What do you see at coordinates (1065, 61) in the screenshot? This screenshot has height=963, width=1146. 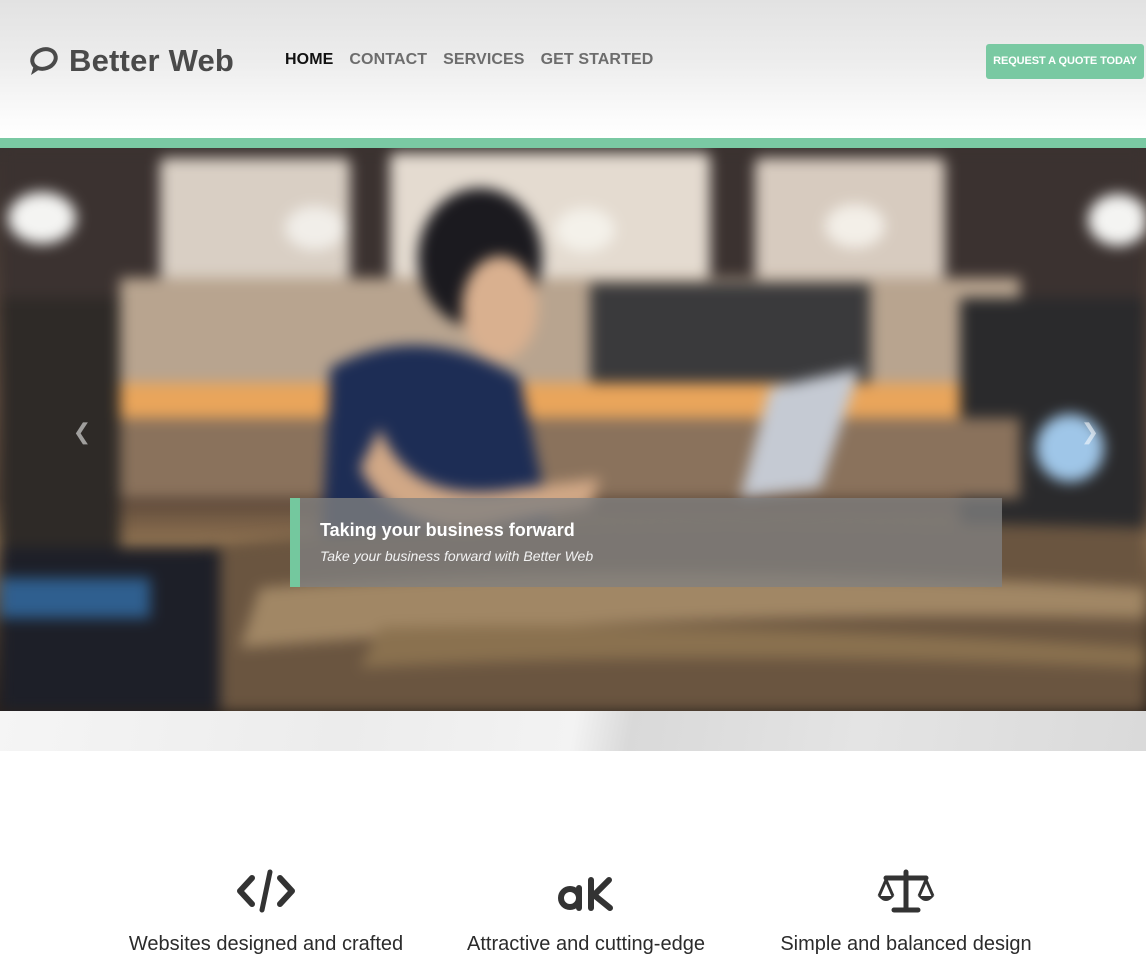 I see `request-quote-button: REQUEST A QUOTE TODAY` at bounding box center [1065, 61].